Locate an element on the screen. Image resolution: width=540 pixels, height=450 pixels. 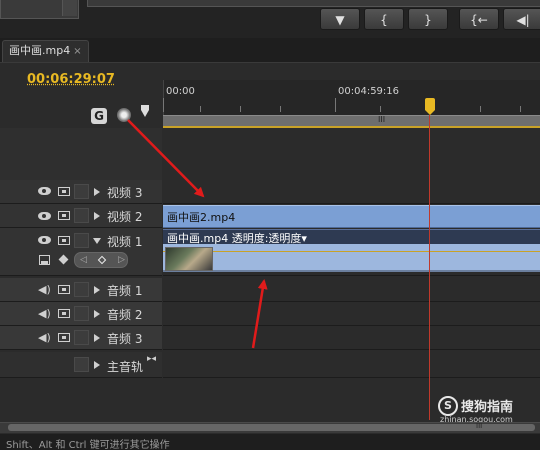
annotation-arrows is located at coordinates (197, 234).